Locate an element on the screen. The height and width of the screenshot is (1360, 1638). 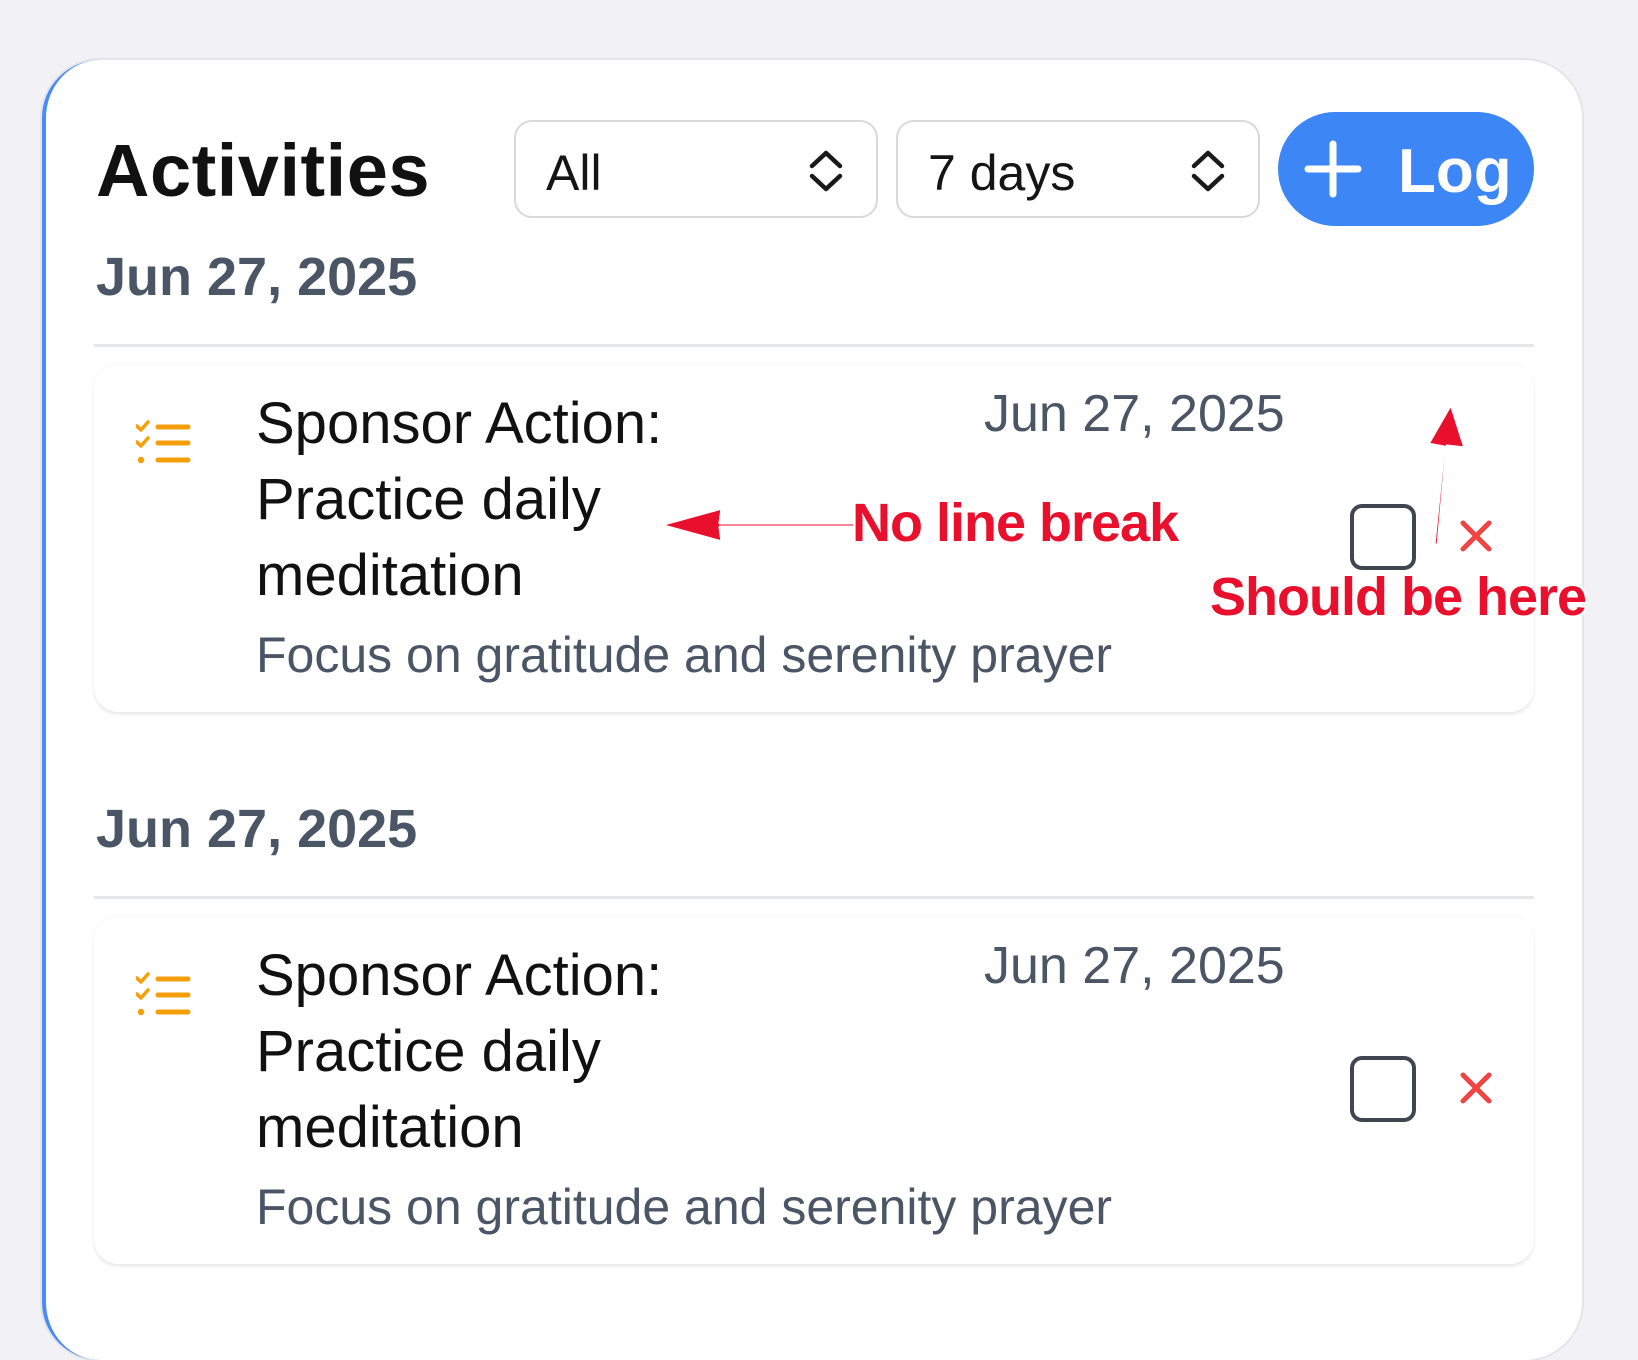
annotation-arrows is located at coordinates (1062, 474).